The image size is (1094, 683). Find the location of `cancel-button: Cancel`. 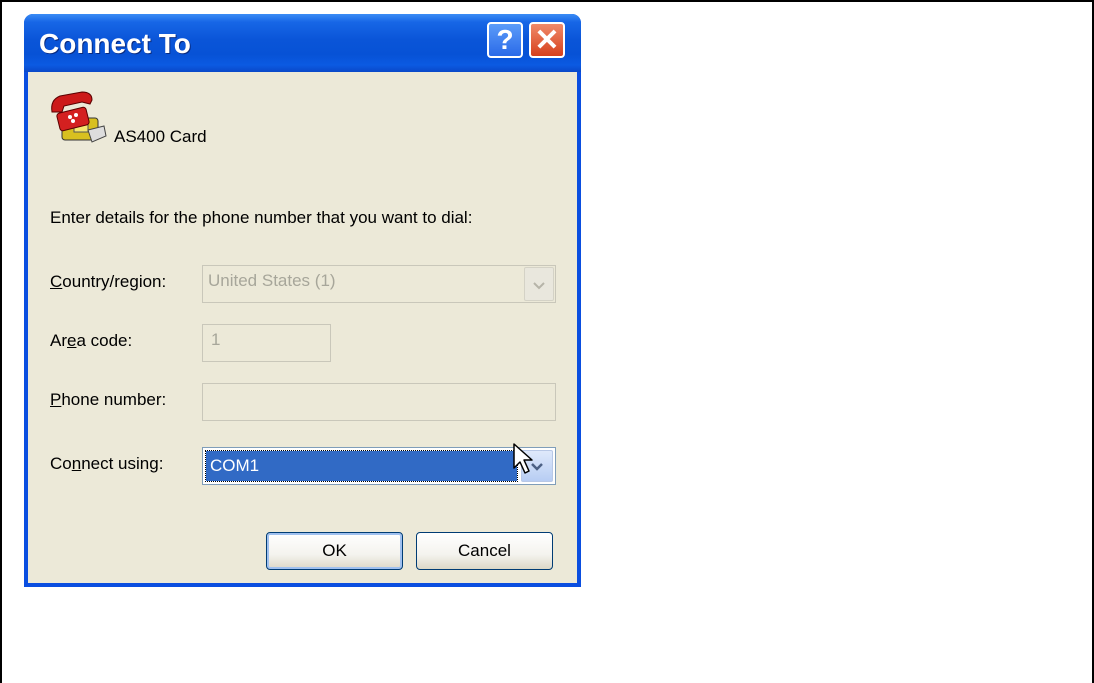

cancel-button: Cancel is located at coordinates (484, 551).